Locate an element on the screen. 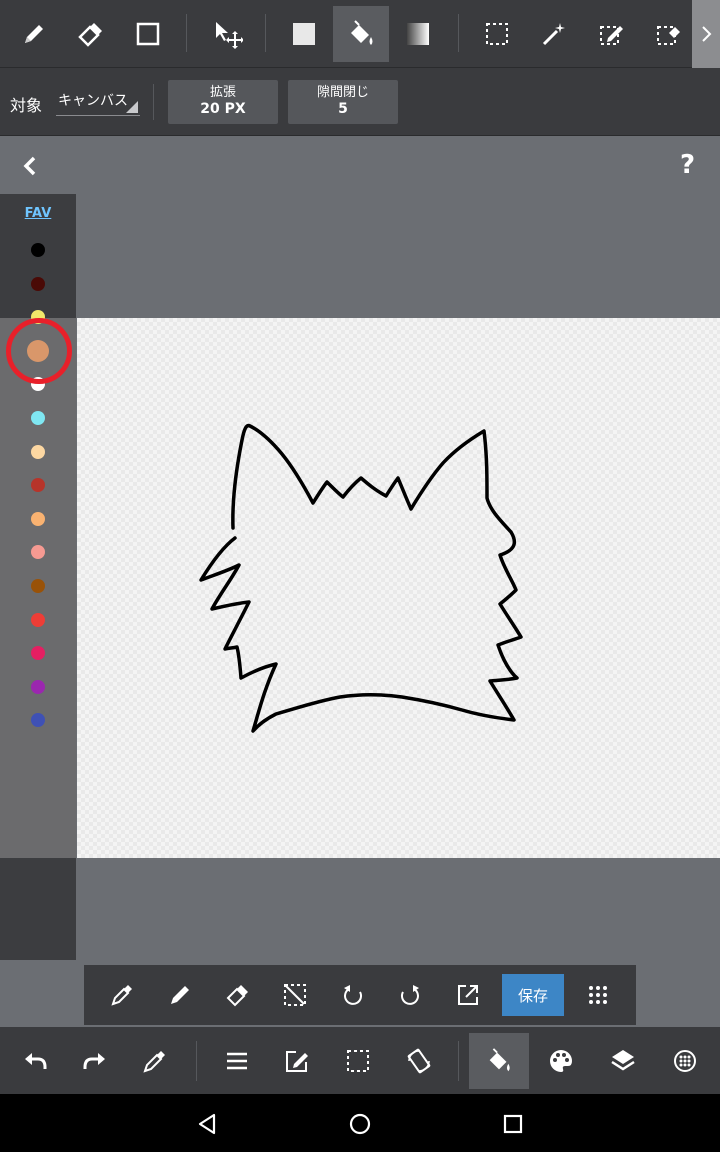 The height and width of the screenshot is (1152, 720). select-pen-icon is located at coordinates (611, 34).